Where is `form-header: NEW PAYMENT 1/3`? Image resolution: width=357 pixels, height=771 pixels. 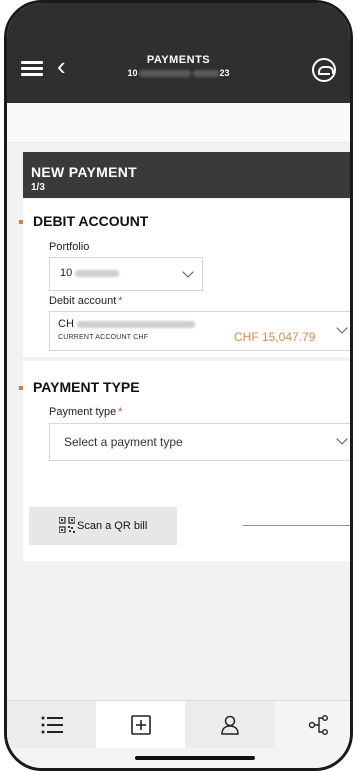
form-header: NEW PAYMENT 1/3 is located at coordinates (186, 175).